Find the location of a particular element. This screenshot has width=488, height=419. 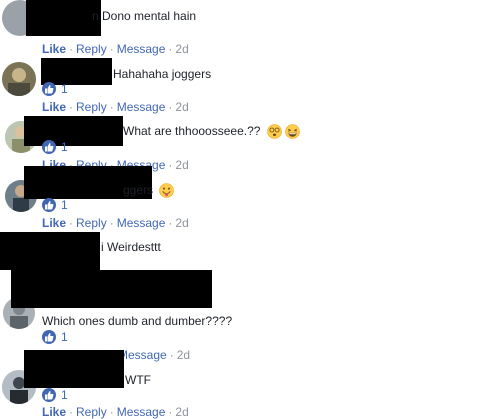

avatar-photo is located at coordinates (19, 79).